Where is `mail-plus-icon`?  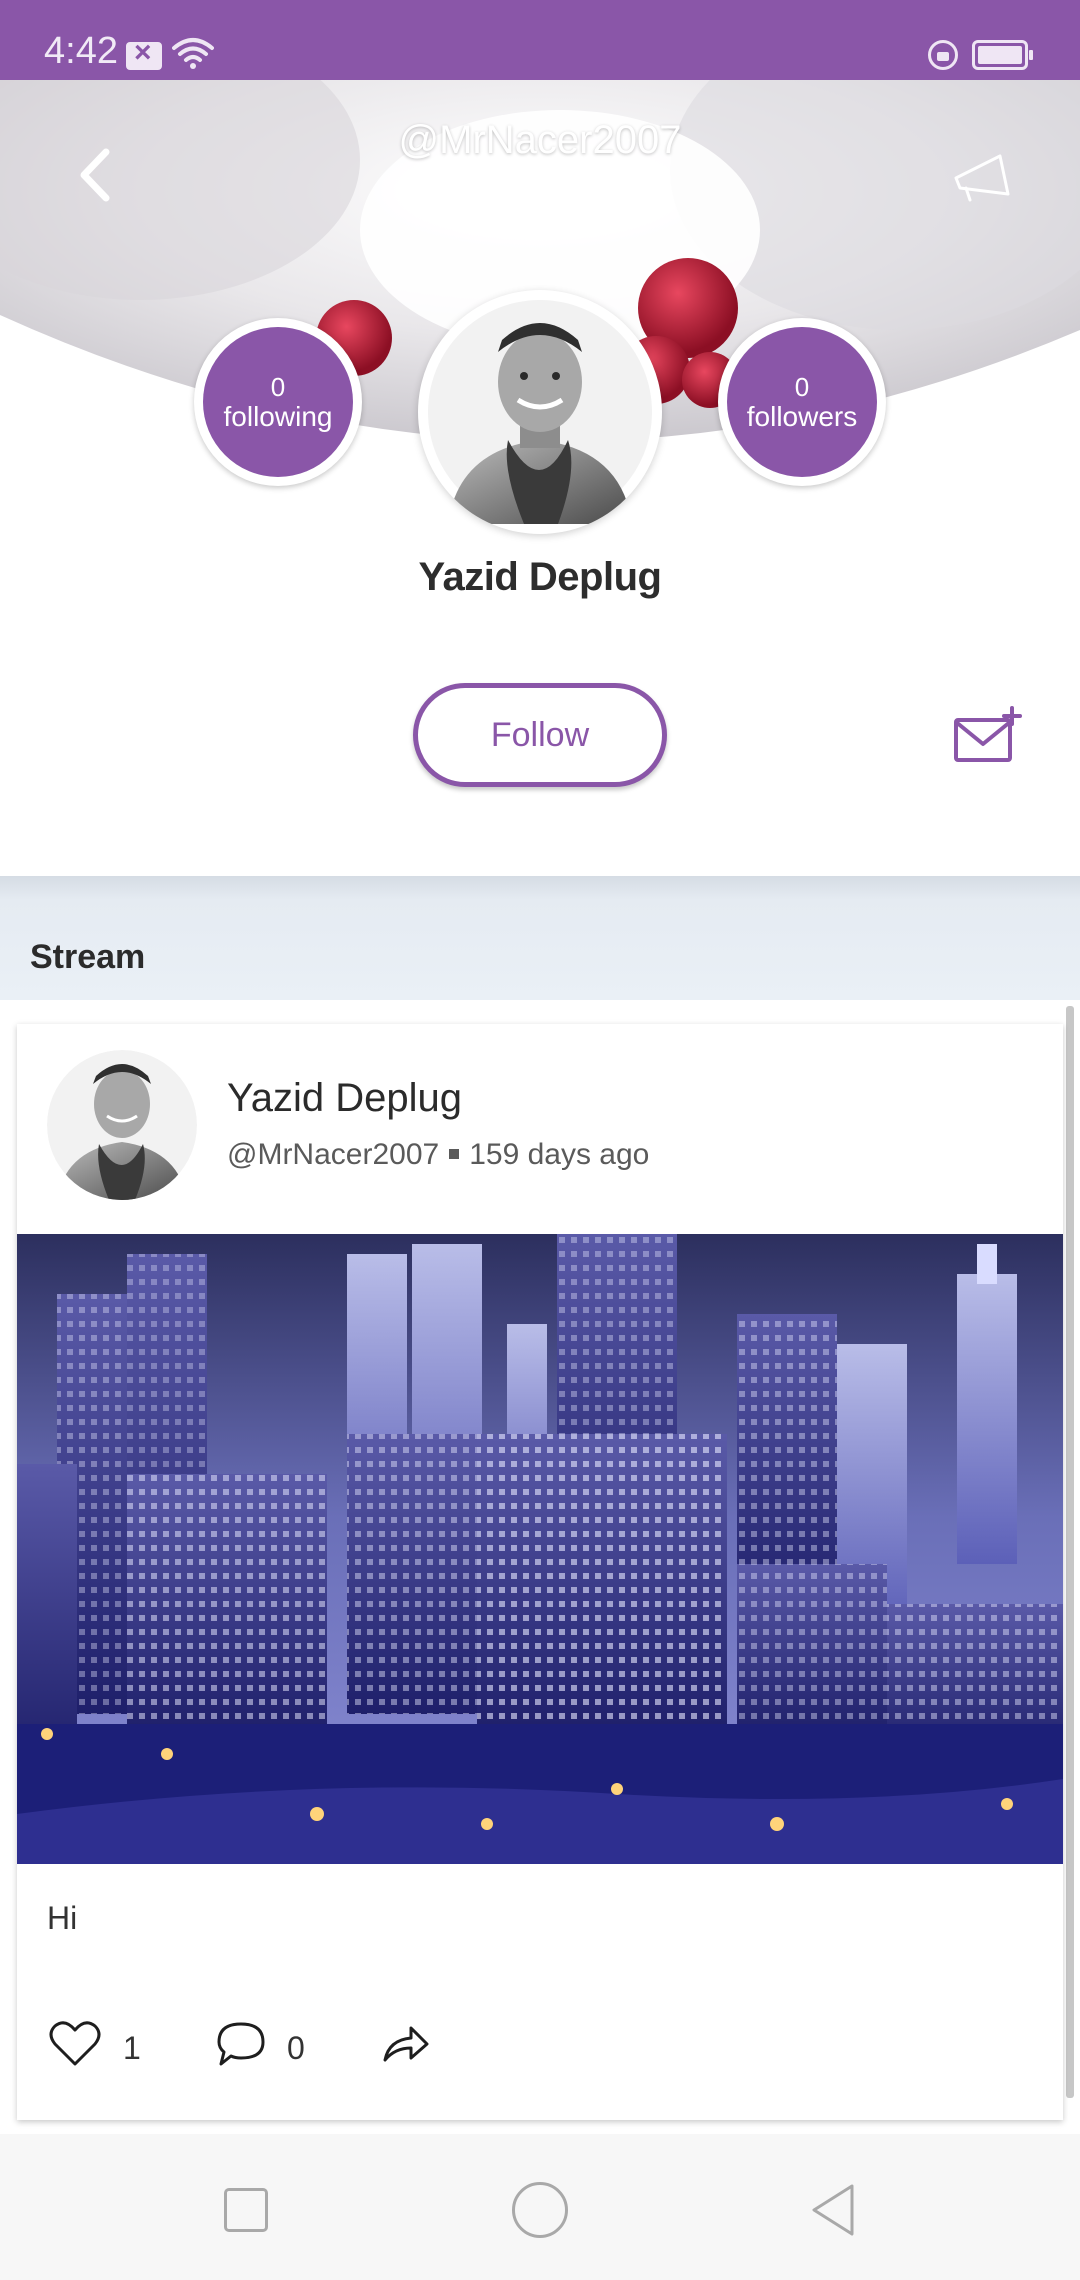 mail-plus-icon is located at coordinates (987, 736).